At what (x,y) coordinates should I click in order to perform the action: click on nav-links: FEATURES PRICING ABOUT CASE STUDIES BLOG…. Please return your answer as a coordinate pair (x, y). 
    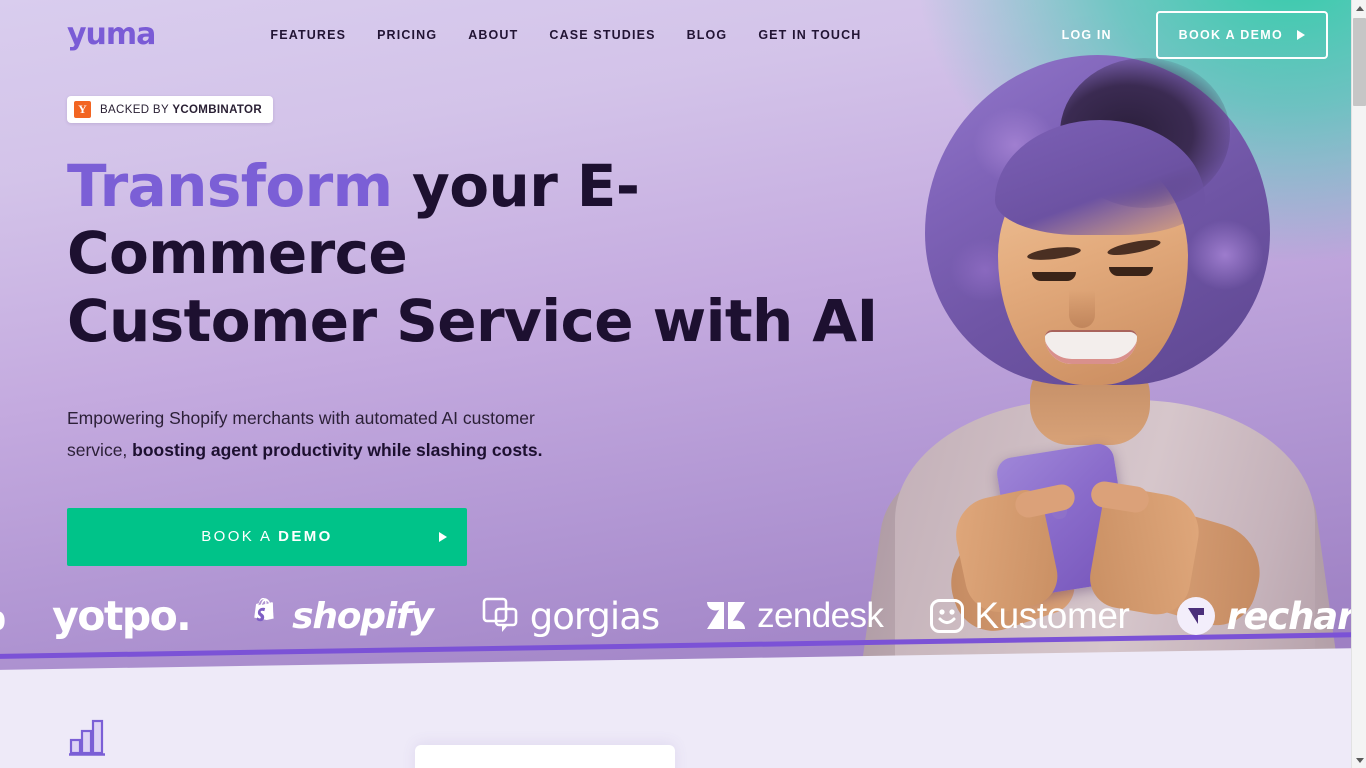
    Looking at the image, I should click on (565, 35).